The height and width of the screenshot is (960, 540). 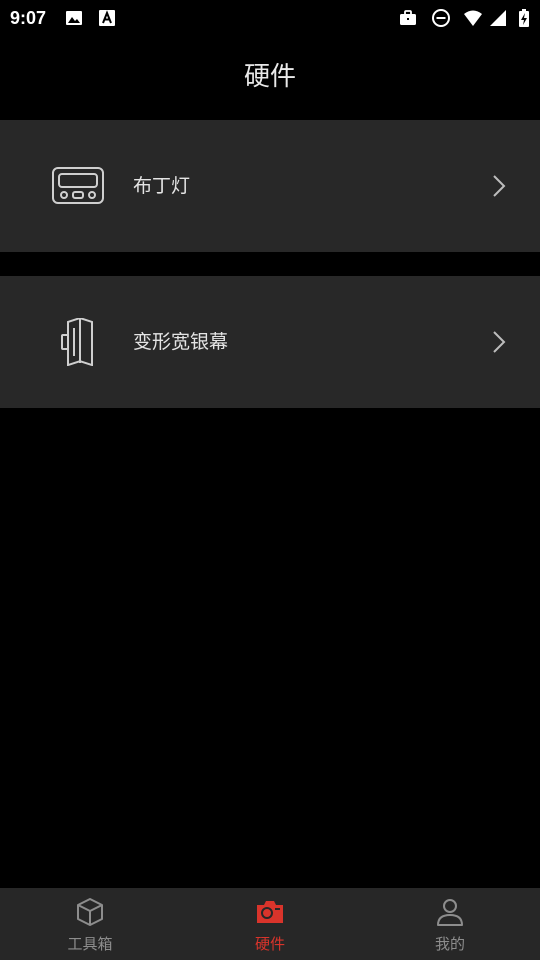 What do you see at coordinates (498, 18) in the screenshot?
I see `cellular-signal-icon` at bounding box center [498, 18].